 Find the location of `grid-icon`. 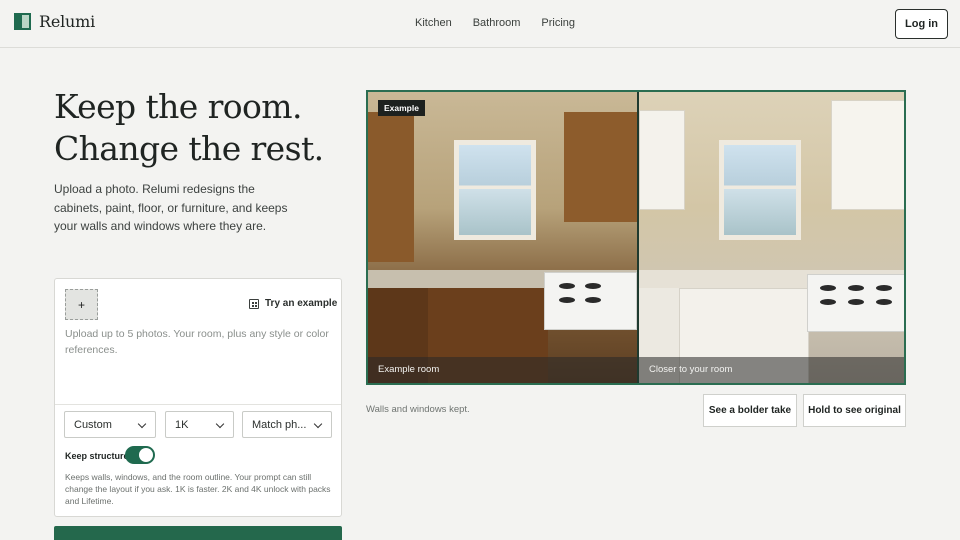

grid-icon is located at coordinates (254, 303).